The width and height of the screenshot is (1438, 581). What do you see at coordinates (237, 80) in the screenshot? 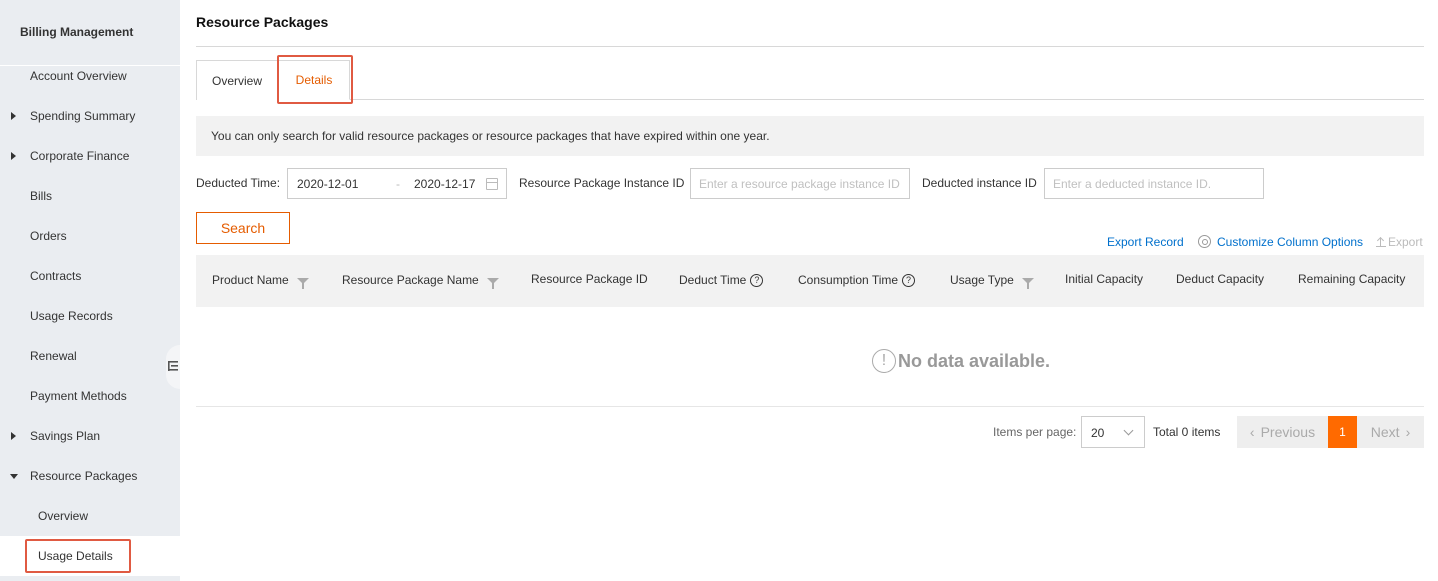
I see `tab-overview: Overview` at bounding box center [237, 80].